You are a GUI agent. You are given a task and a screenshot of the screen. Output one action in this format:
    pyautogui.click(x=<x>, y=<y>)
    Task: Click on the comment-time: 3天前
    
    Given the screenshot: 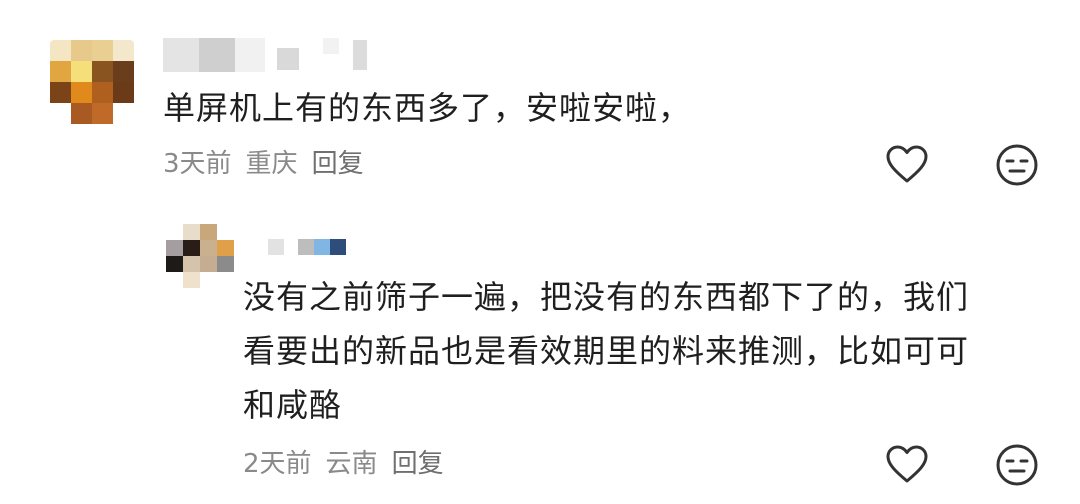 What is the action you would take?
    pyautogui.click(x=197, y=164)
    